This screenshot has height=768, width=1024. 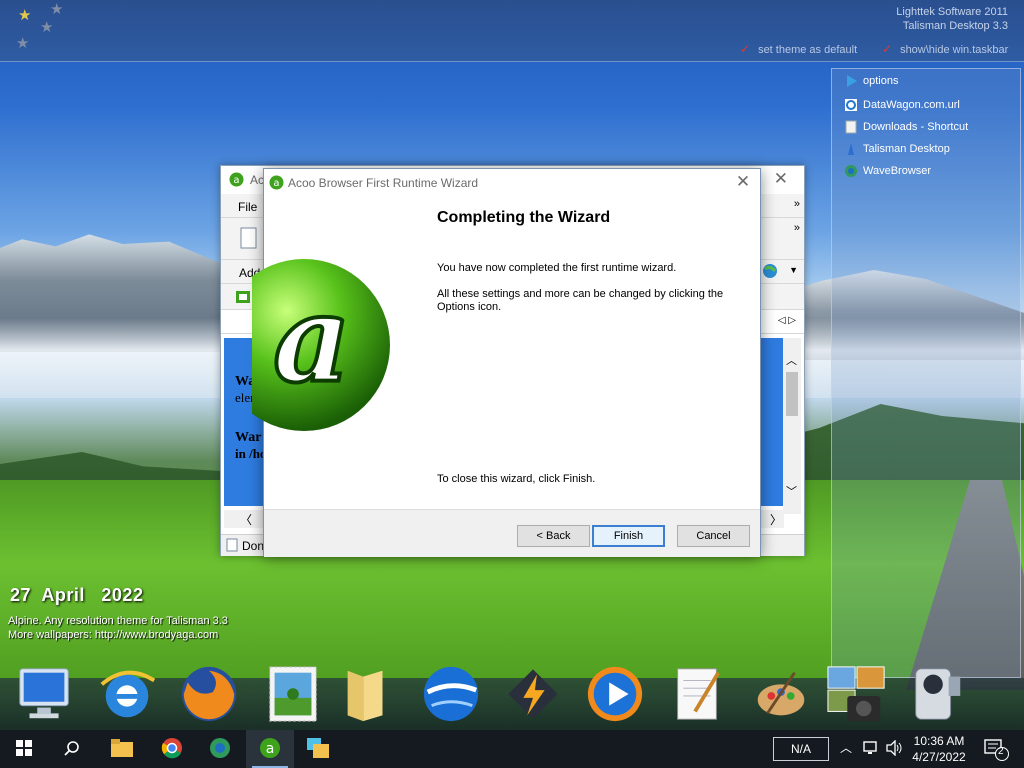 What do you see at coordinates (251, 445) in the screenshot?
I see `warning-text-2: War in /ho` at bounding box center [251, 445].